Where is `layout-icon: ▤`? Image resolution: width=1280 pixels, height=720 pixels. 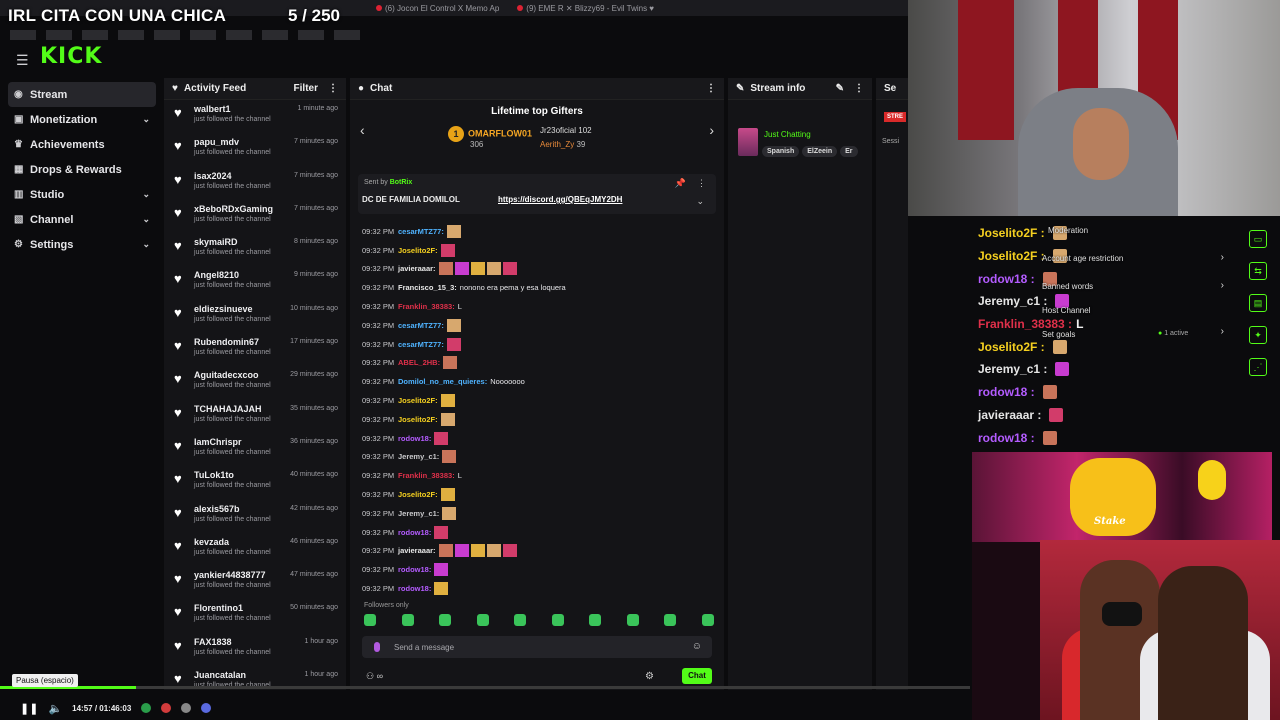 layout-icon: ▤ is located at coordinates (1258, 303).